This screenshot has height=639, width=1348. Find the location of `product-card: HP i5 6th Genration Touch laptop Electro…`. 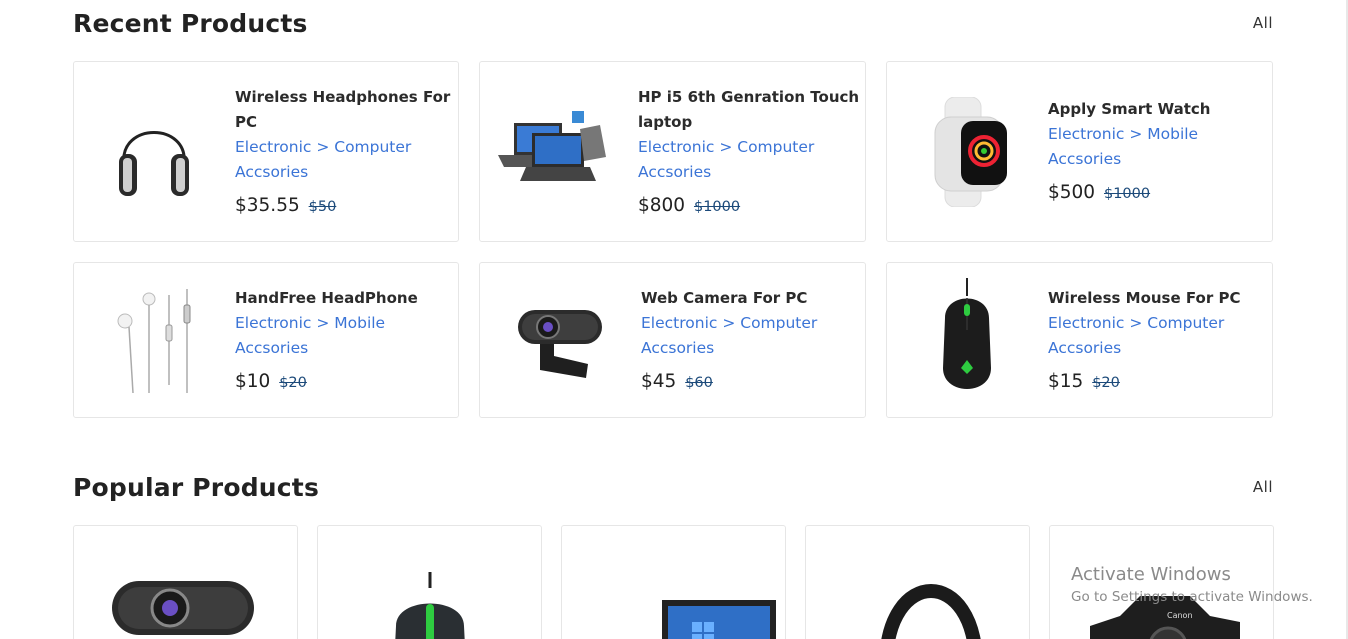

product-card: HP i5 6th Genration Touch laptop Electro… is located at coordinates (672, 151).